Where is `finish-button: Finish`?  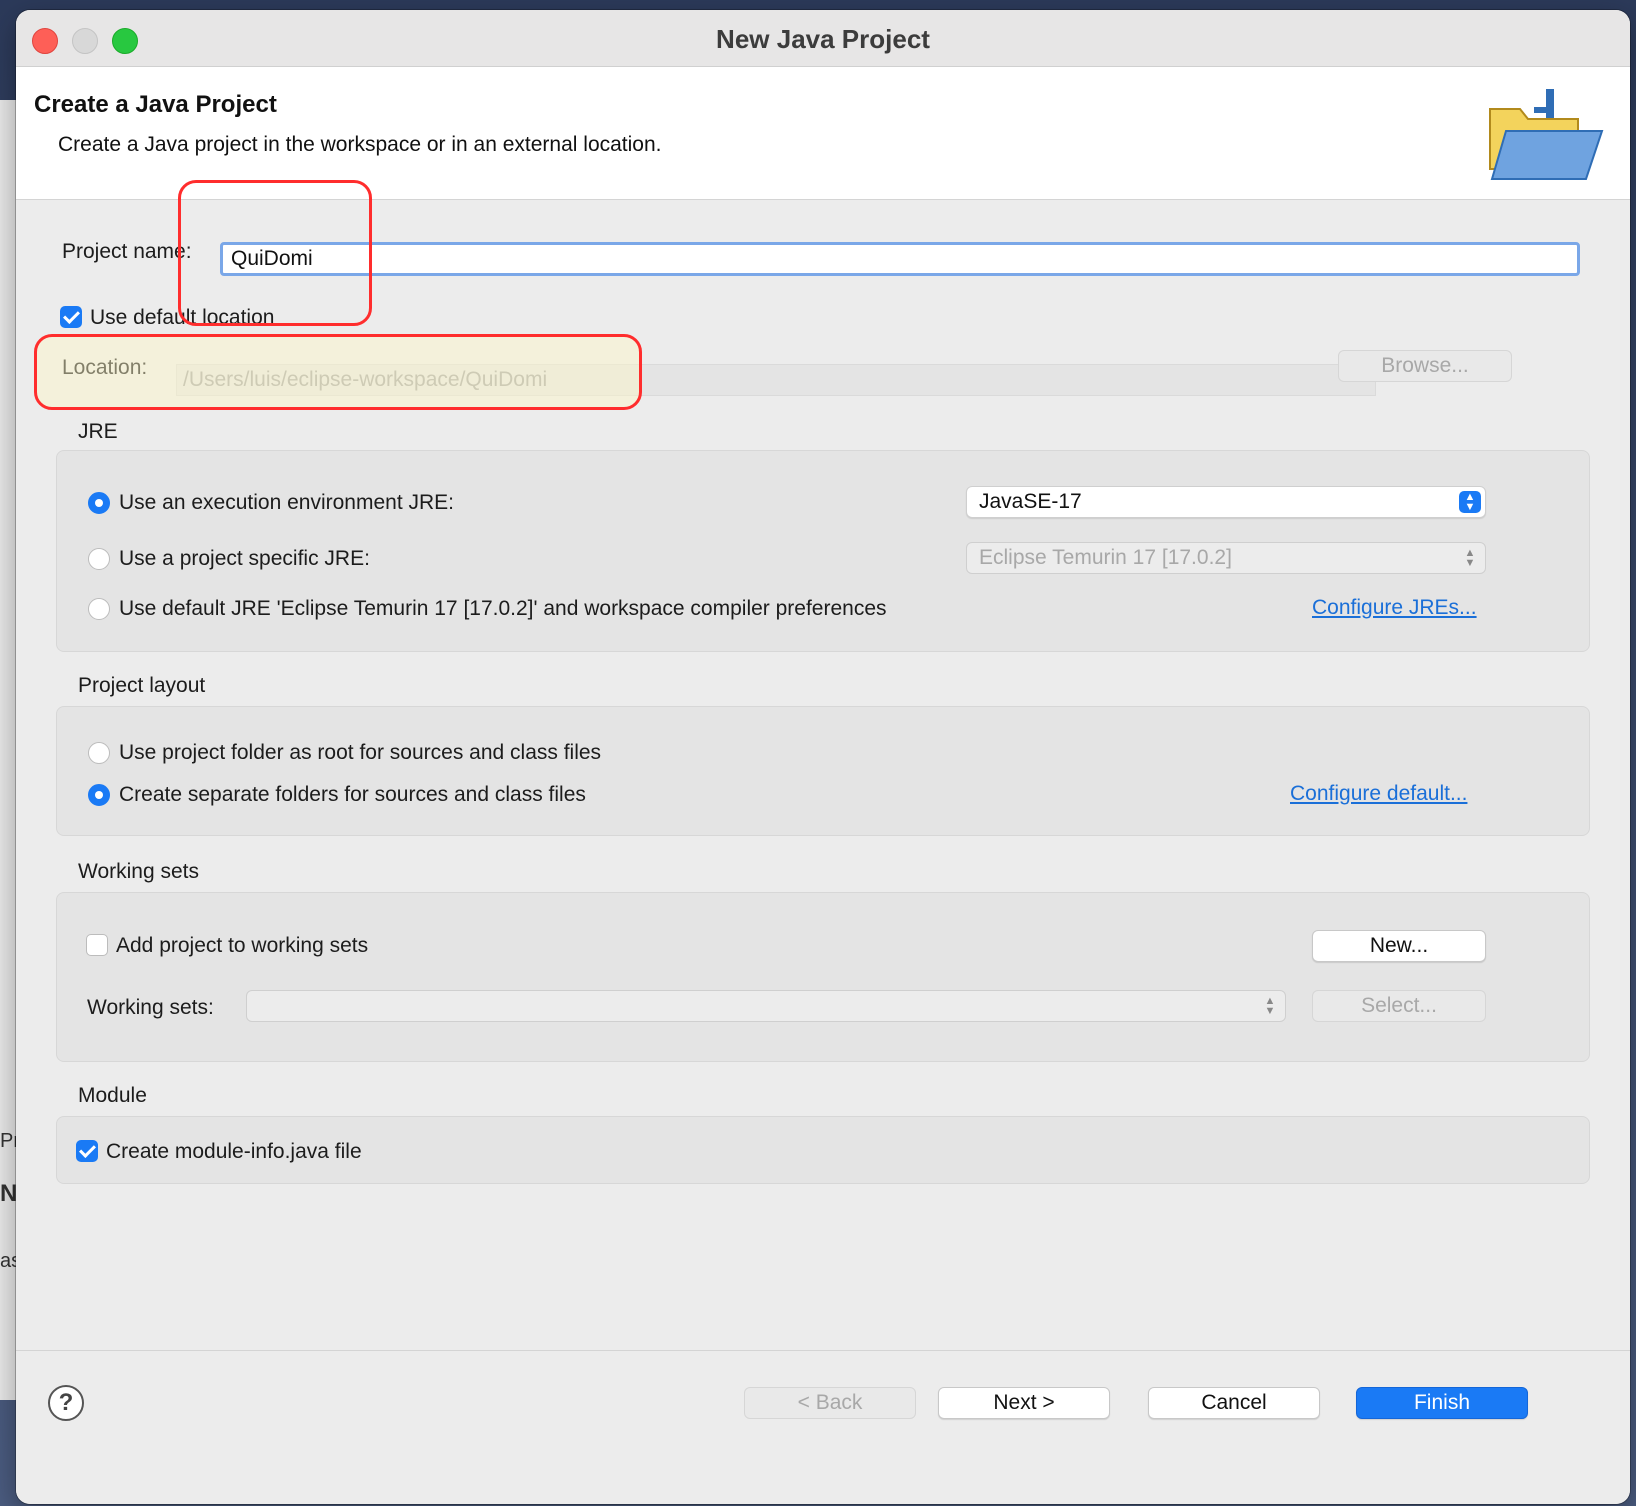 finish-button: Finish is located at coordinates (1442, 1403).